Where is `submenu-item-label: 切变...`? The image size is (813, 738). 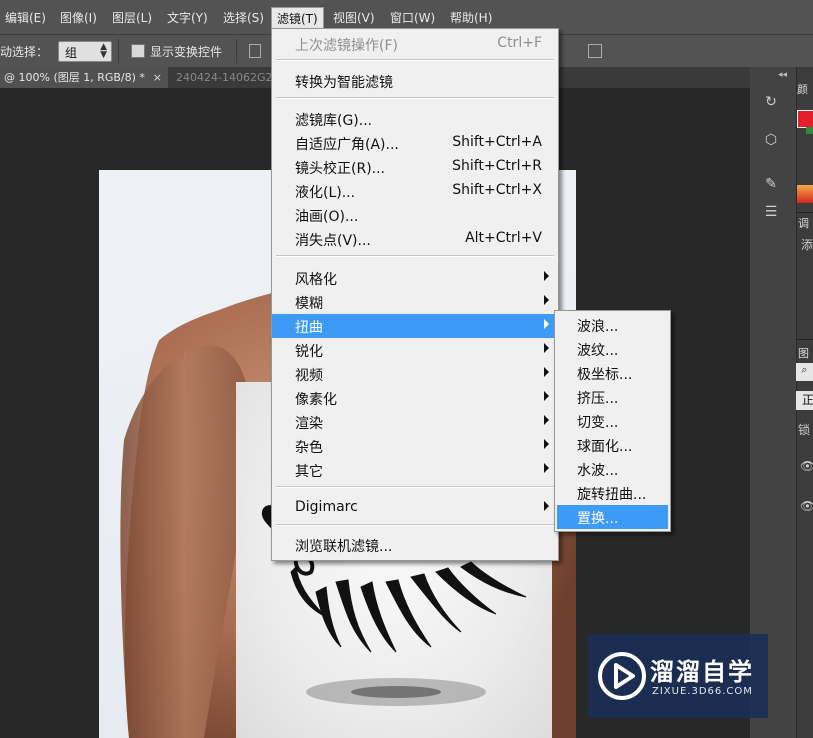
submenu-item-label: 切变... is located at coordinates (598, 423).